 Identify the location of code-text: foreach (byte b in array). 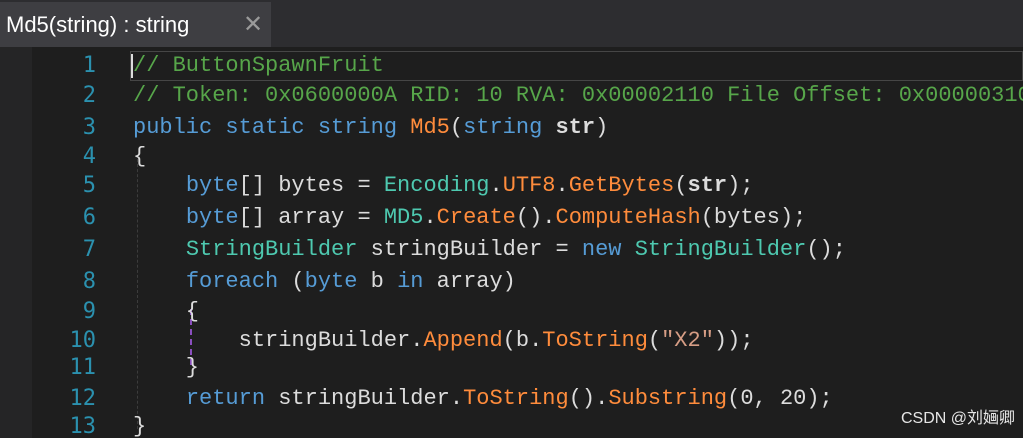
(324, 282).